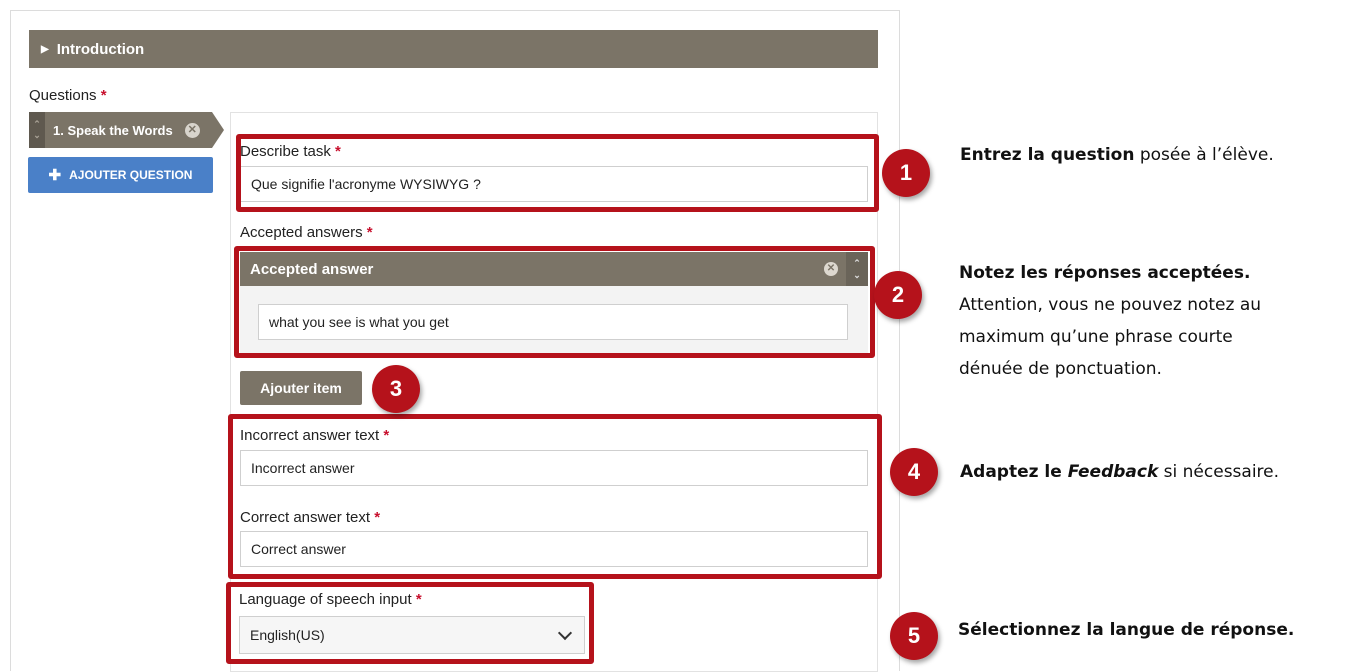  Describe the element at coordinates (63, 95) in the screenshot. I see `questions-label-text: Questions` at that location.